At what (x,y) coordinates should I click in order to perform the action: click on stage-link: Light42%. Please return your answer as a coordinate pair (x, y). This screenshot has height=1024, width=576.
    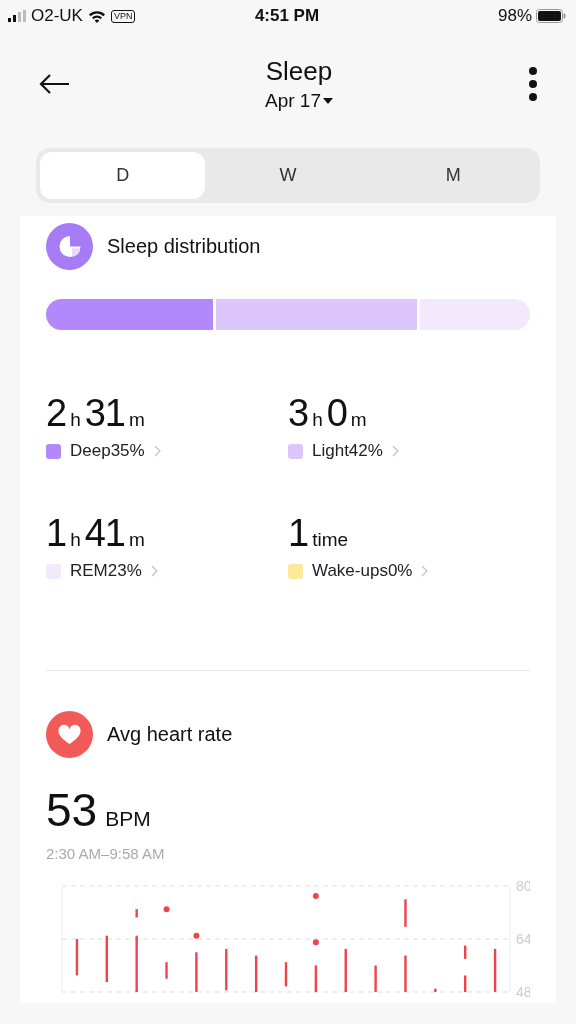
    Looking at the image, I should click on (409, 451).